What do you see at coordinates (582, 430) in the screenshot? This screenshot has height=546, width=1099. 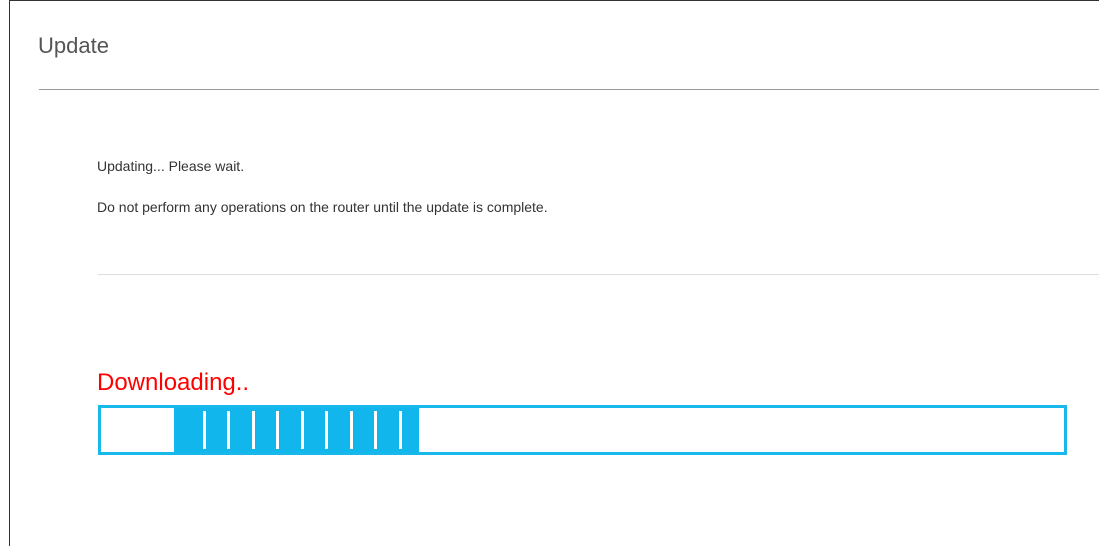 I see `progress-bar` at bounding box center [582, 430].